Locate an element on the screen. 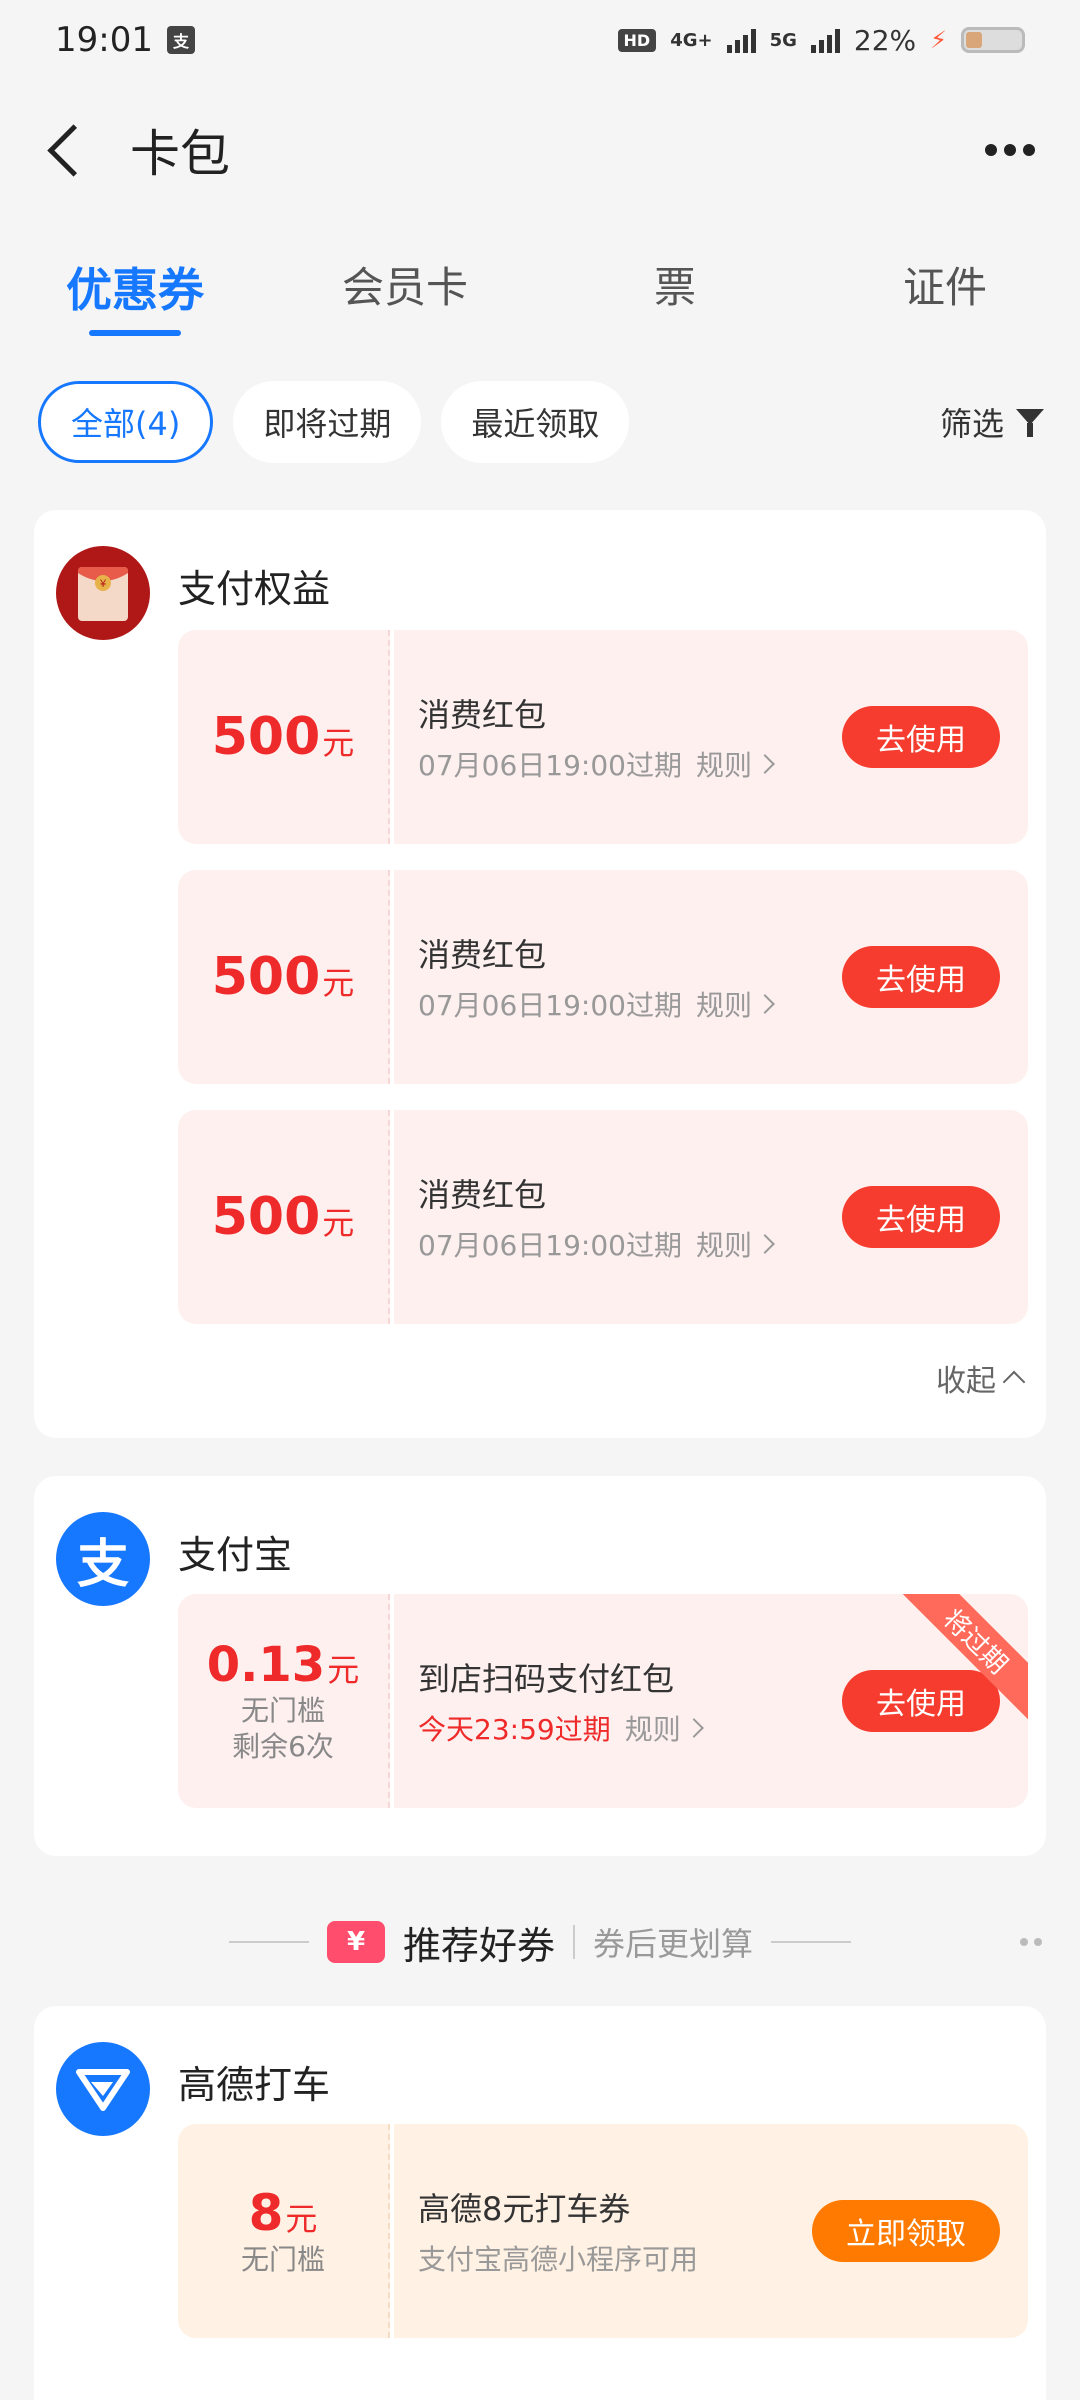  status-right: HD 4G+ 5G 22% ⚡ is located at coordinates (821, 40).